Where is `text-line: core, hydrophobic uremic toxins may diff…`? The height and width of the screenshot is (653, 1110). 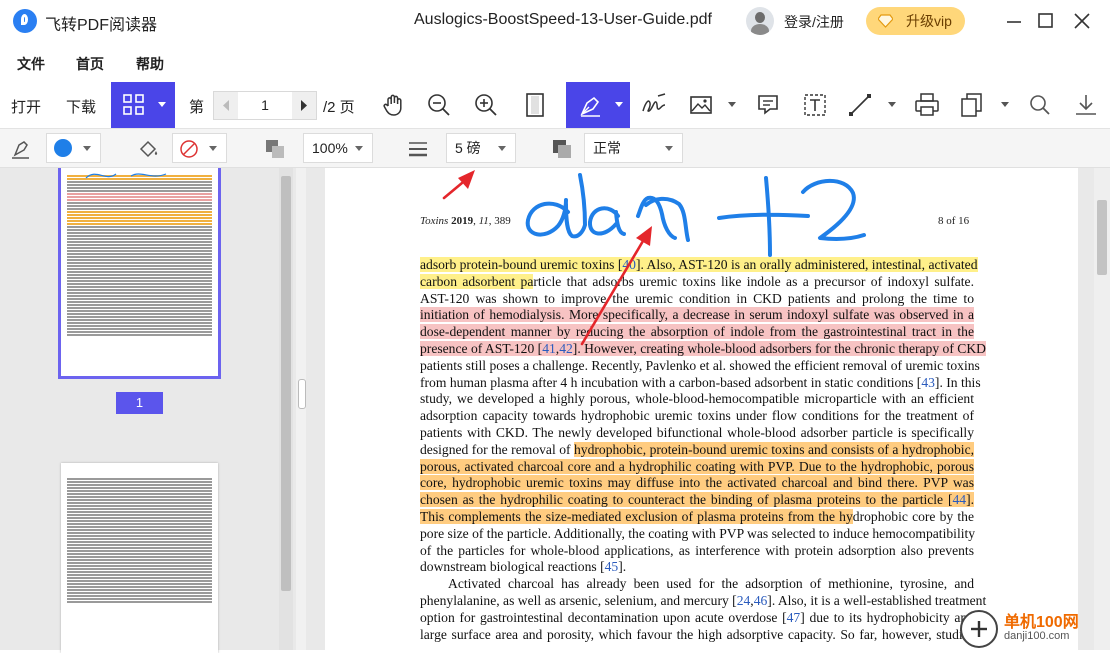 text-line: core, hydrophobic uremic toxins may diff… is located at coordinates (697, 483).